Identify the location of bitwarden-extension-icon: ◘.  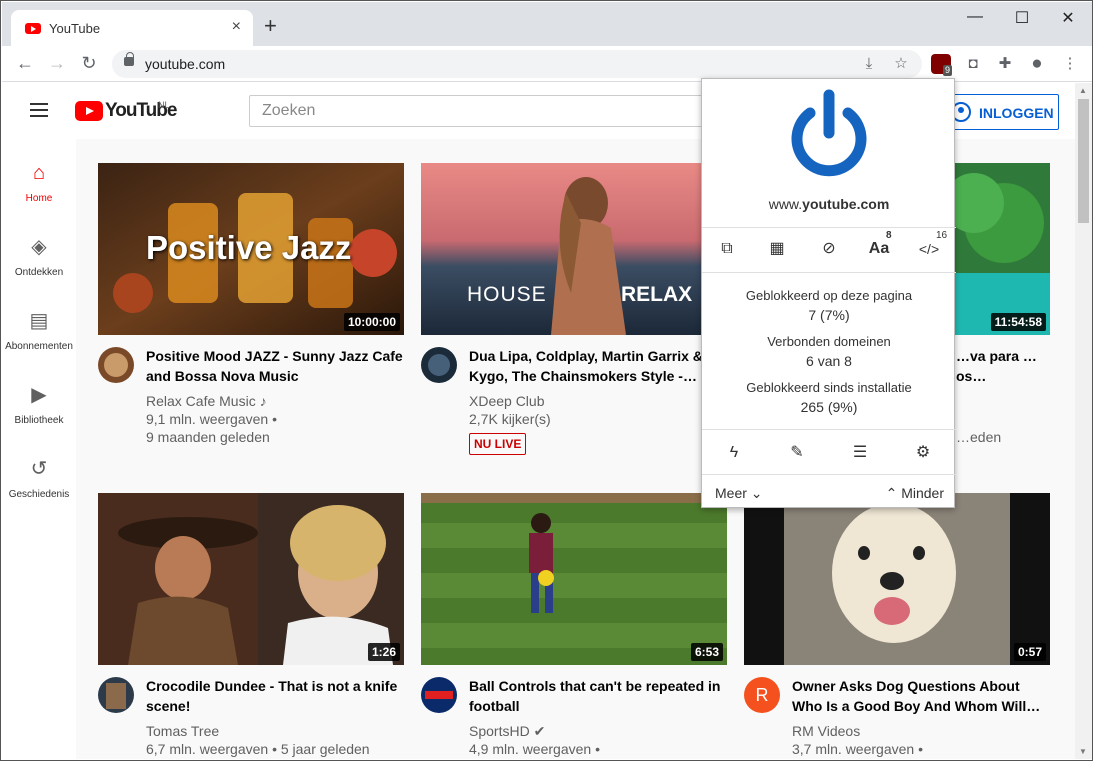
(973, 64).